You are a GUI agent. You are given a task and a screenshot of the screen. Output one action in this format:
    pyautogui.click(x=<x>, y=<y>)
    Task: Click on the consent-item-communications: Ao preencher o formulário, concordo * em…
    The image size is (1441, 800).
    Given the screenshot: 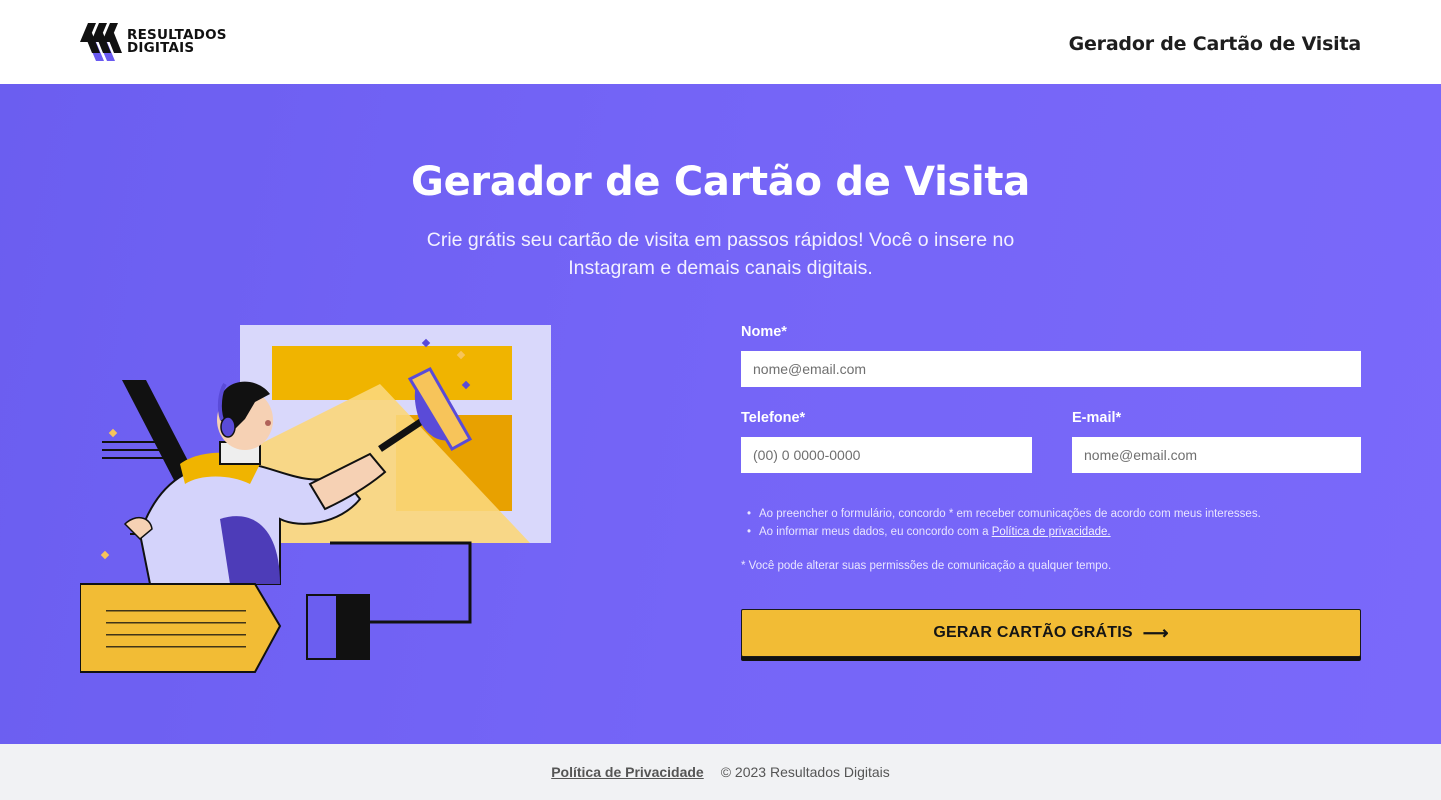 What is the action you would take?
    pyautogui.click(x=1051, y=514)
    